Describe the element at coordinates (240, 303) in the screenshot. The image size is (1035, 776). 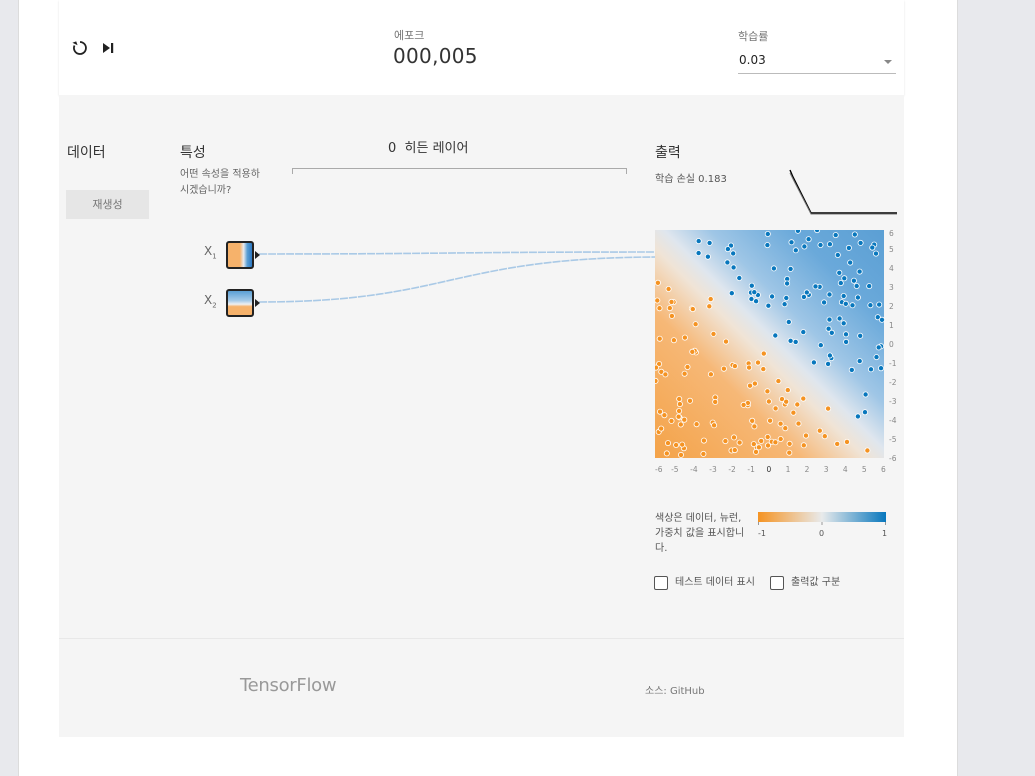
I see `feature-x2-node` at that location.